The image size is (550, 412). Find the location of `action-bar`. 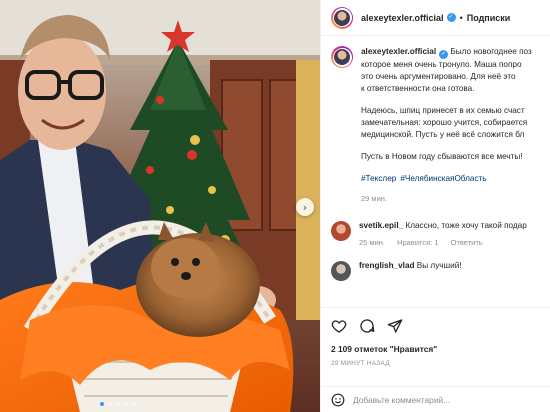

action-bar is located at coordinates (436, 326).